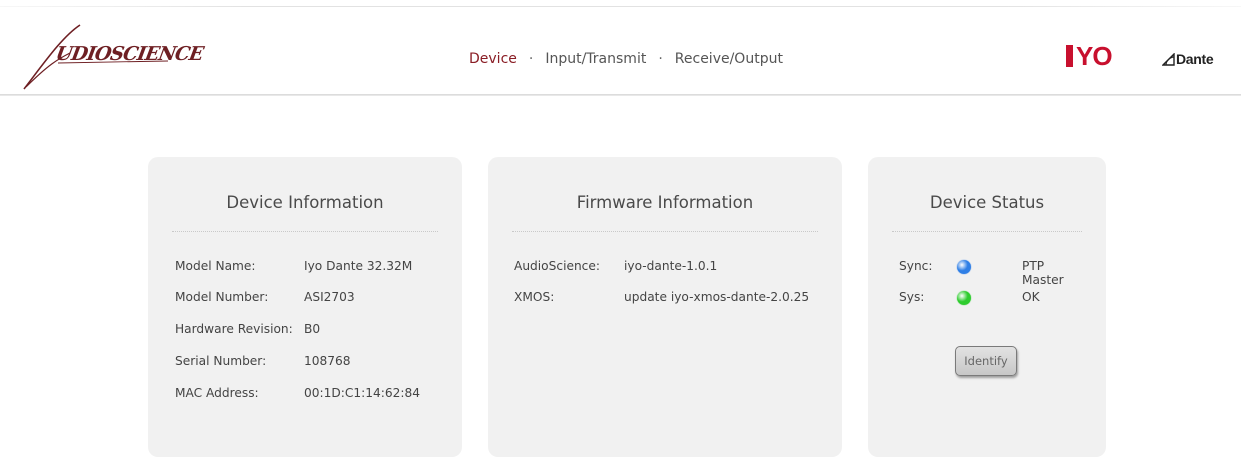 The width and height of the screenshot is (1241, 457). I want to click on xmos-firmware-value: update iyo-xmos-dante-2.0.25, so click(717, 297).